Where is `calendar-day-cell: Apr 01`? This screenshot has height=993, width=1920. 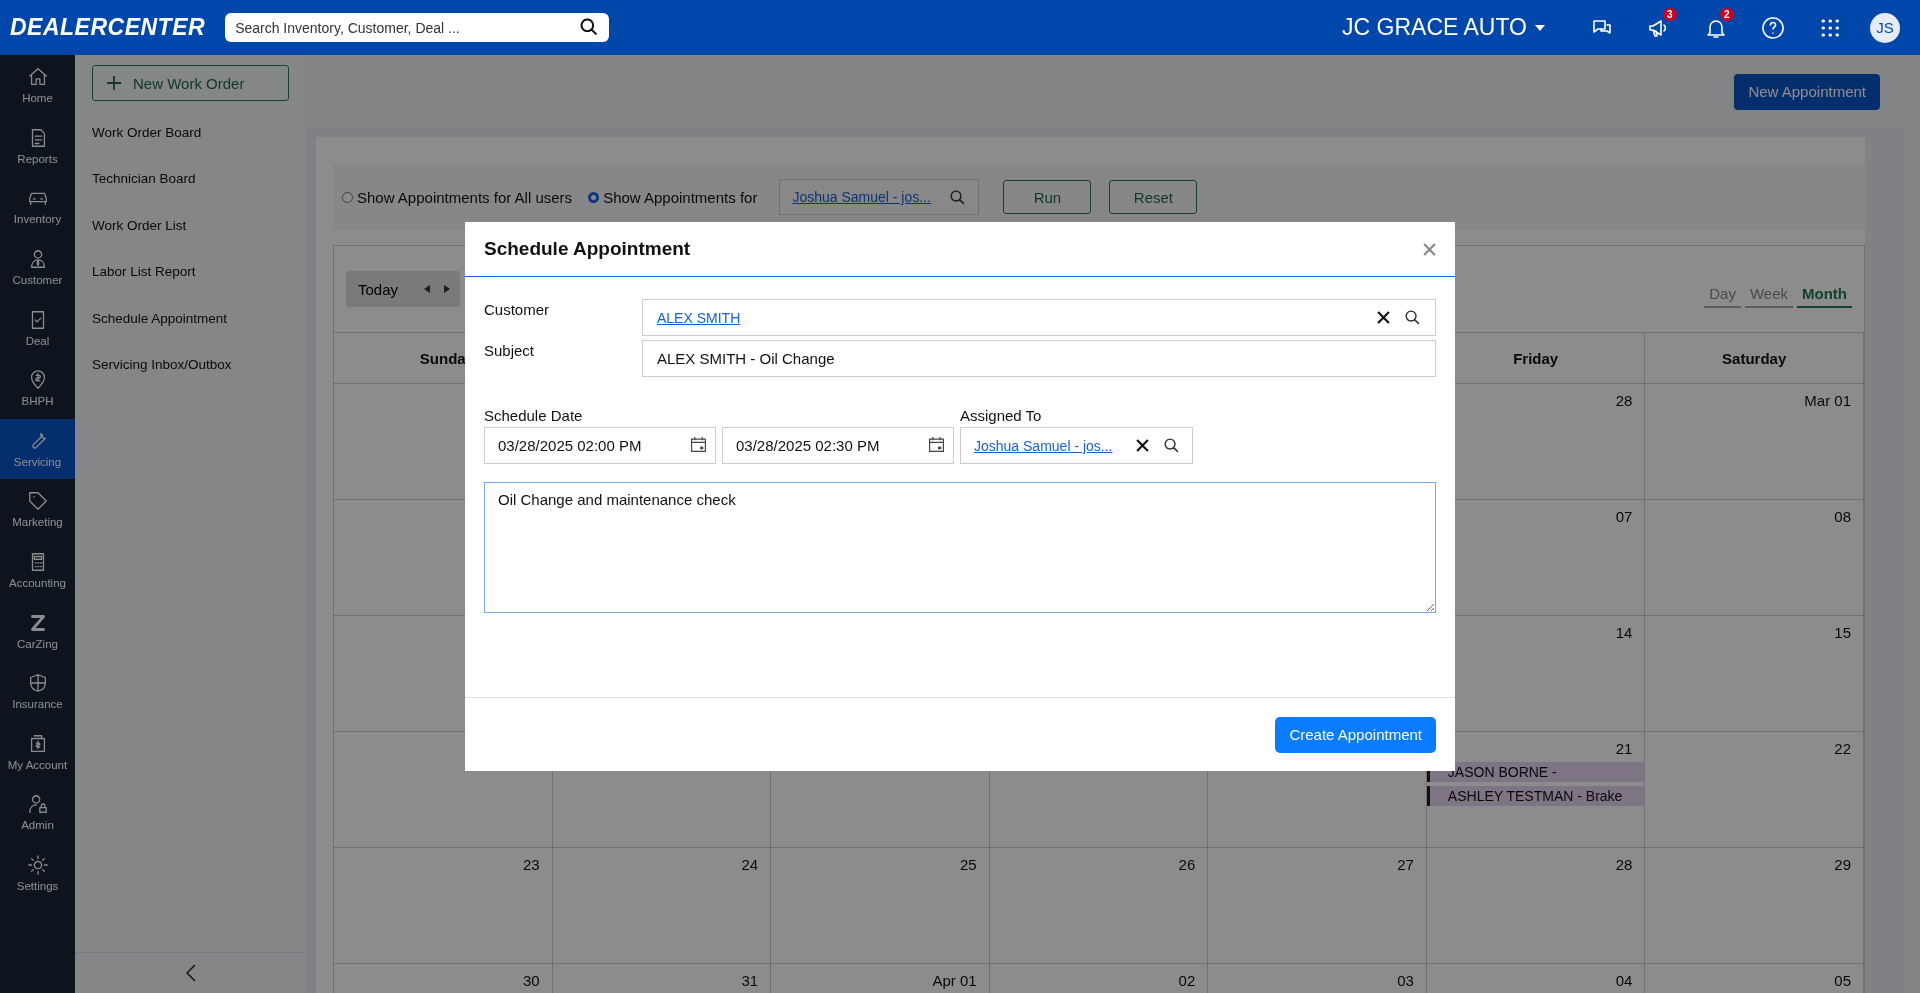
calendar-day-cell: Apr 01 is located at coordinates (880, 978).